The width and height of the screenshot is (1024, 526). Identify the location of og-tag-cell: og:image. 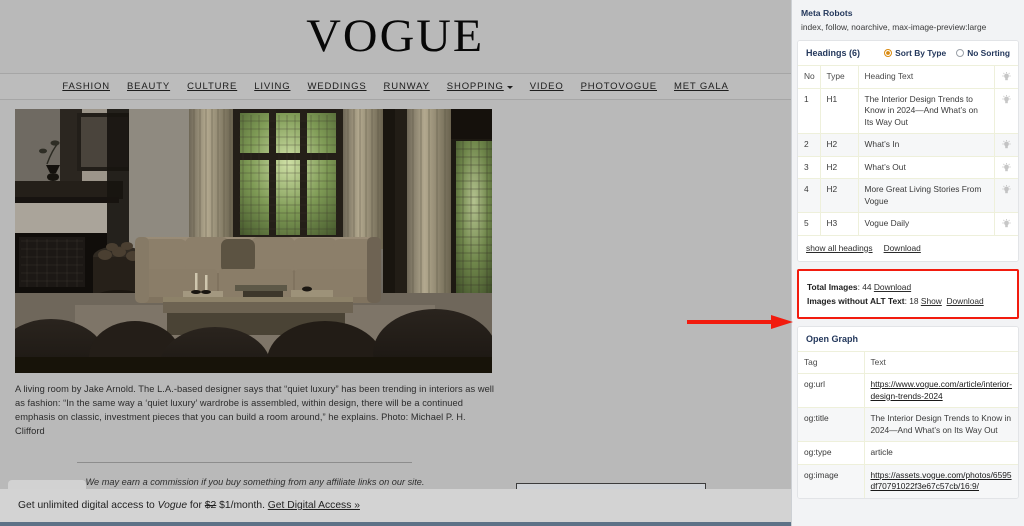
(831, 480).